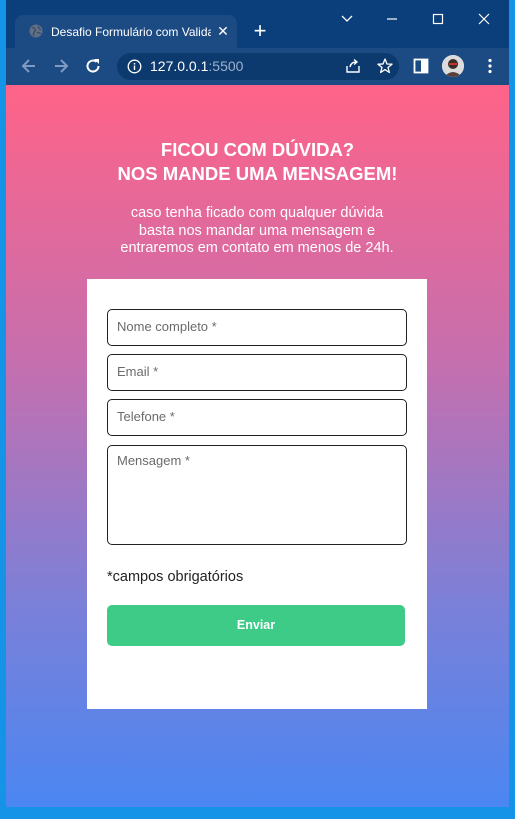 This screenshot has height=819, width=515. I want to click on url-port: :5500, so click(226, 66).